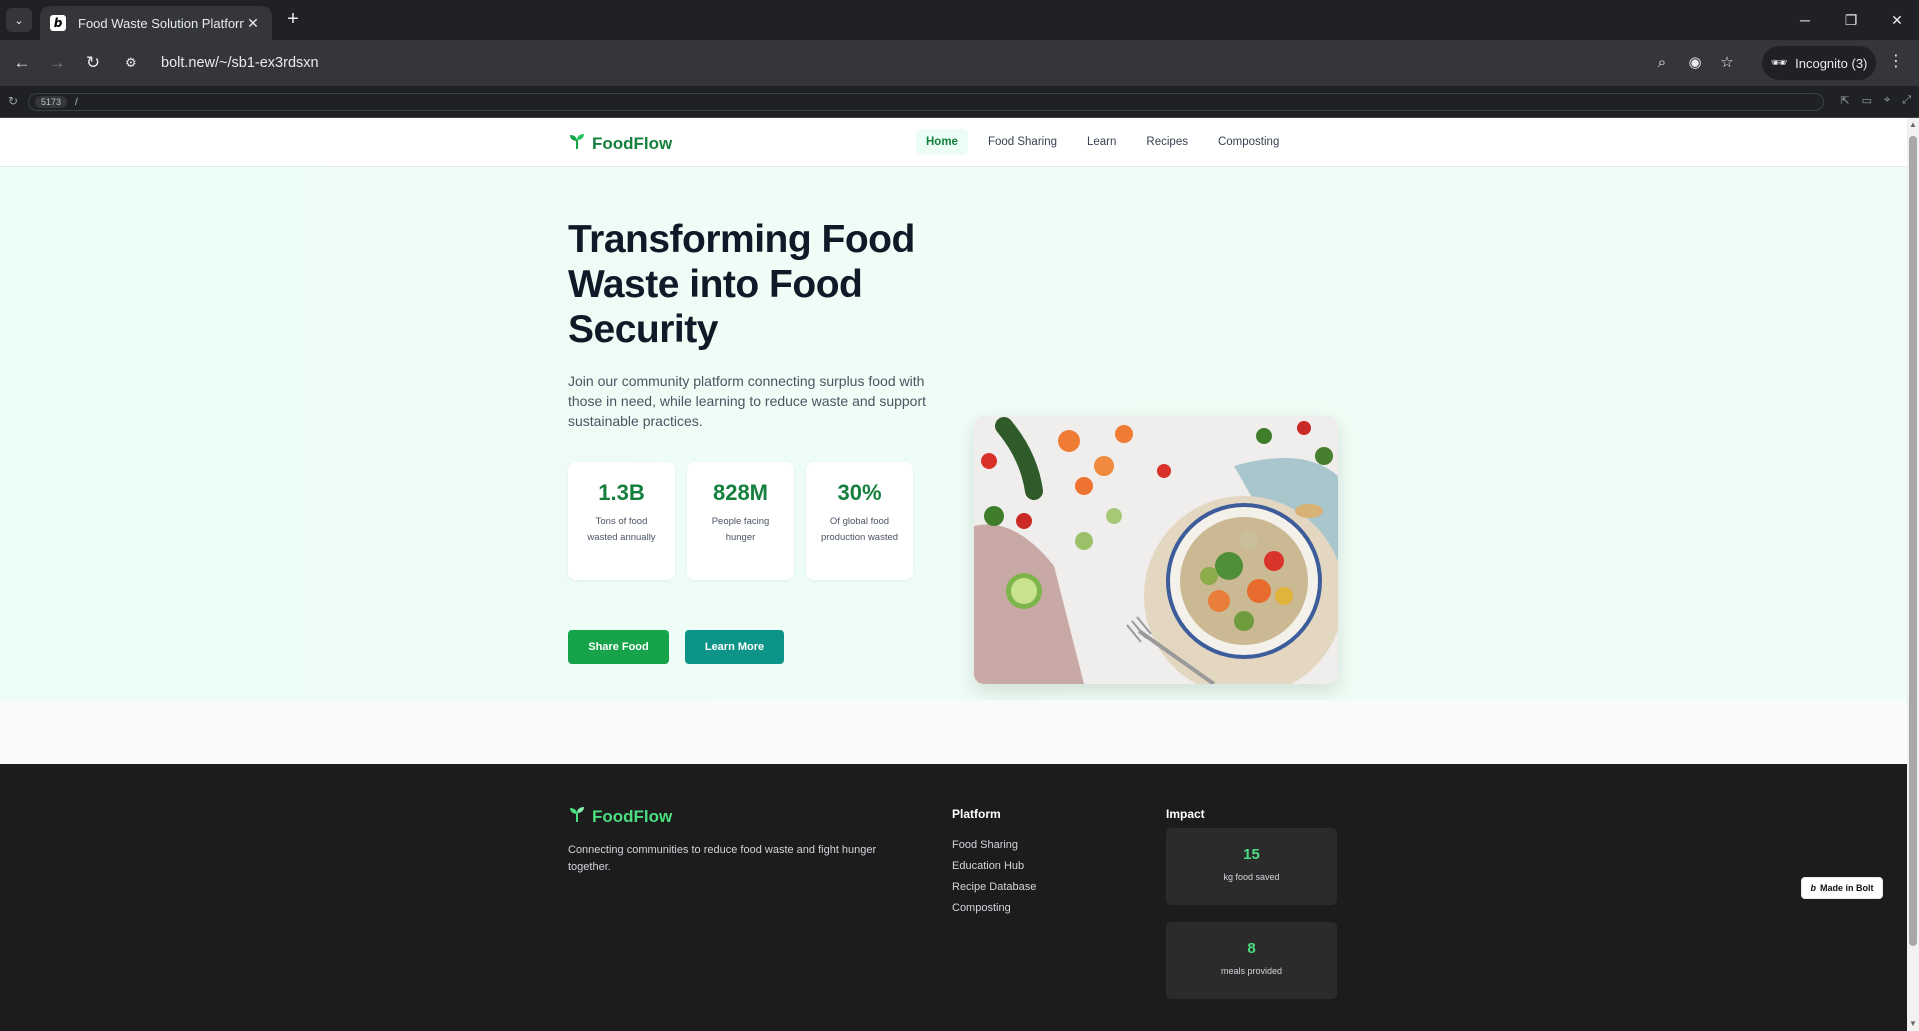 This screenshot has width=1919, height=1031. I want to click on impact-label: meals provided, so click(1251, 971).